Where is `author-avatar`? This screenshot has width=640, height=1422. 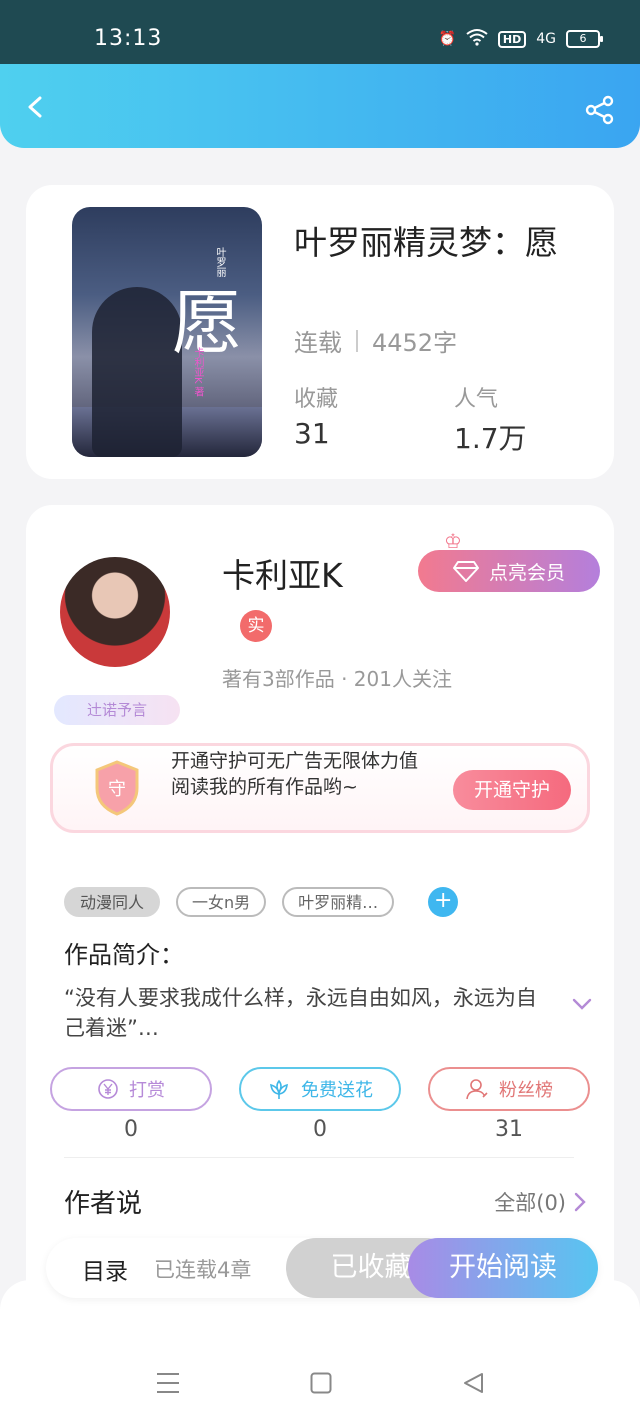
author-avatar is located at coordinates (115, 612).